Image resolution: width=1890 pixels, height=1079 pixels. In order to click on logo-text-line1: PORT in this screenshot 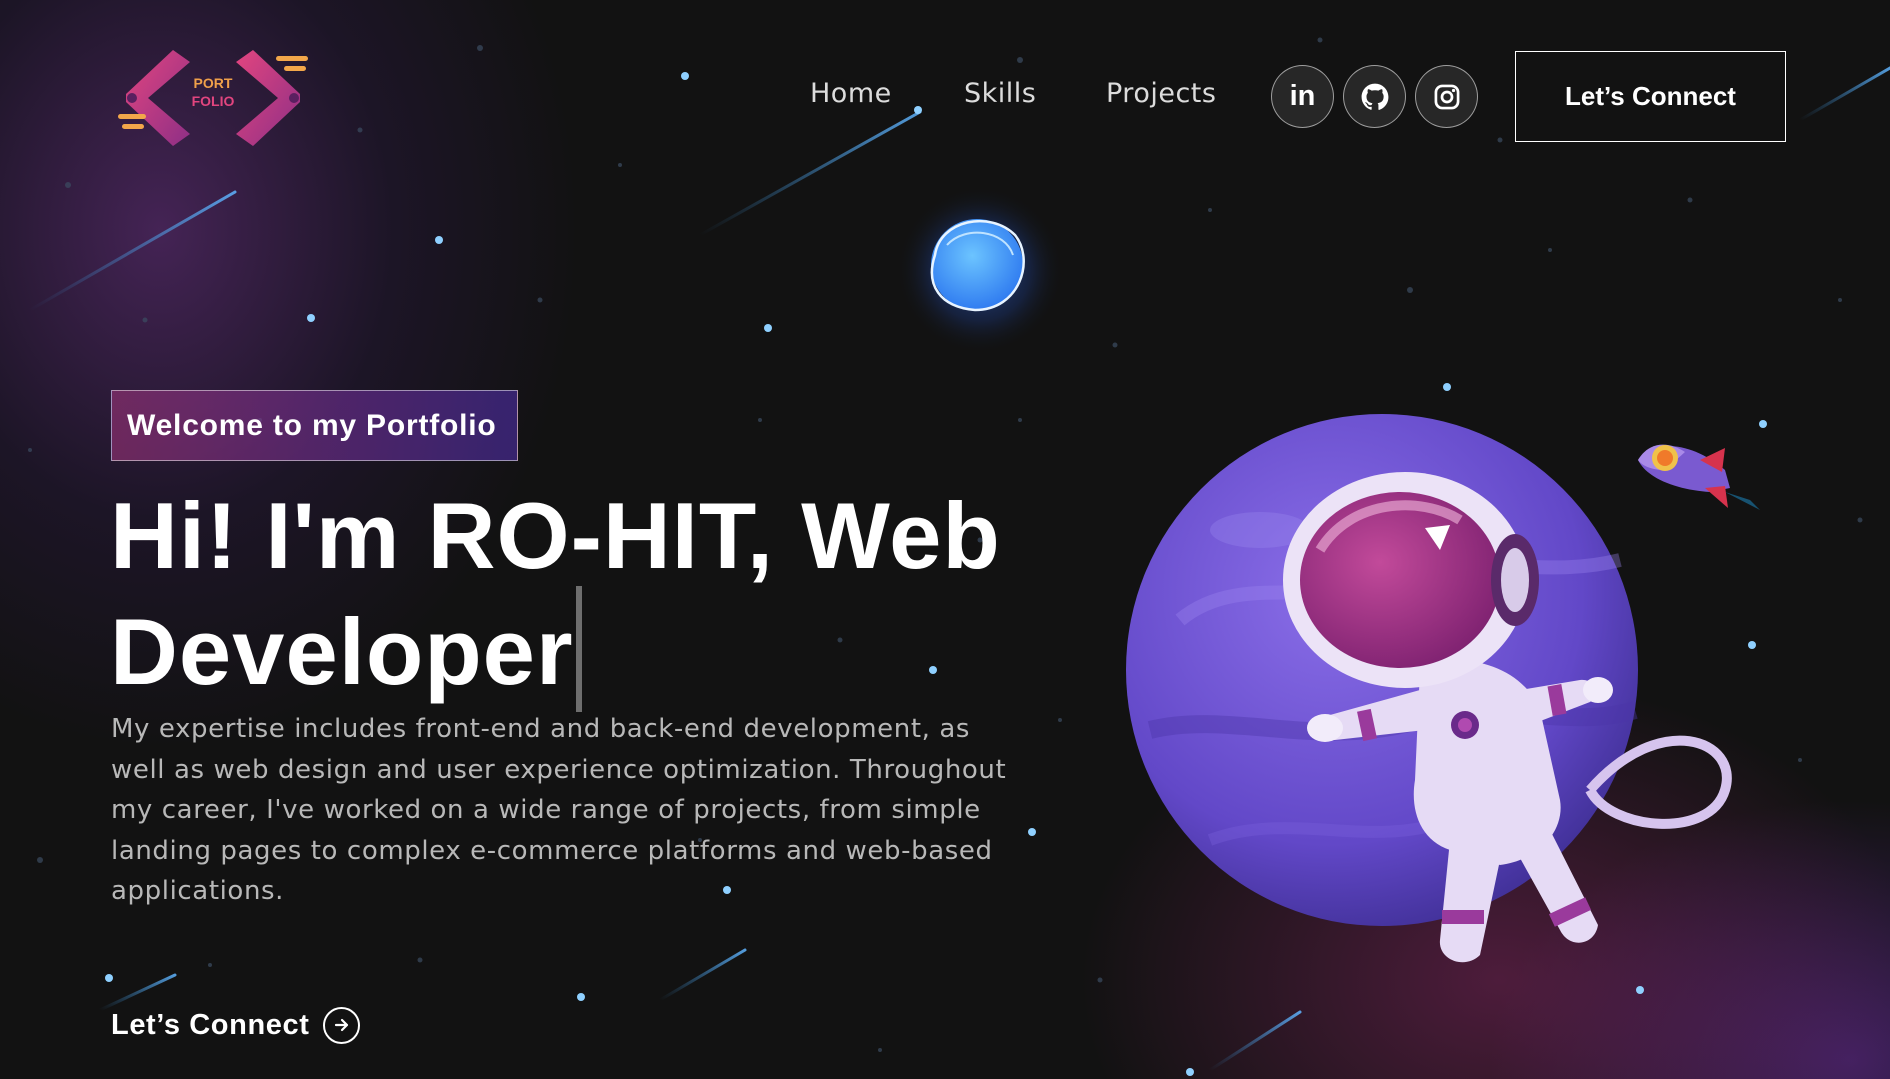, I will do `click(213, 83)`.